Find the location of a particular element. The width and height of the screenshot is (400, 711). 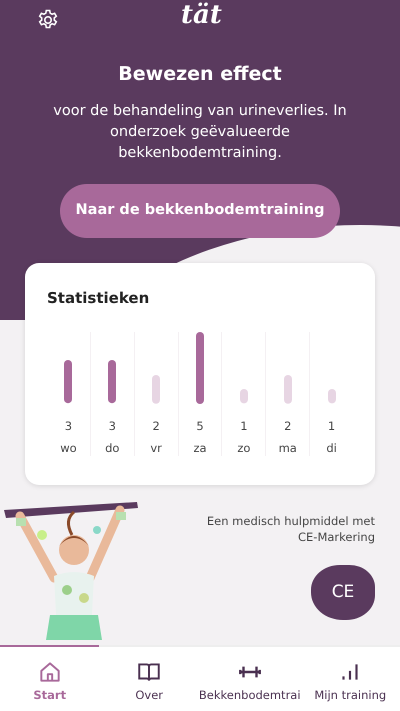

nav-tab: Over is located at coordinates (149, 678).